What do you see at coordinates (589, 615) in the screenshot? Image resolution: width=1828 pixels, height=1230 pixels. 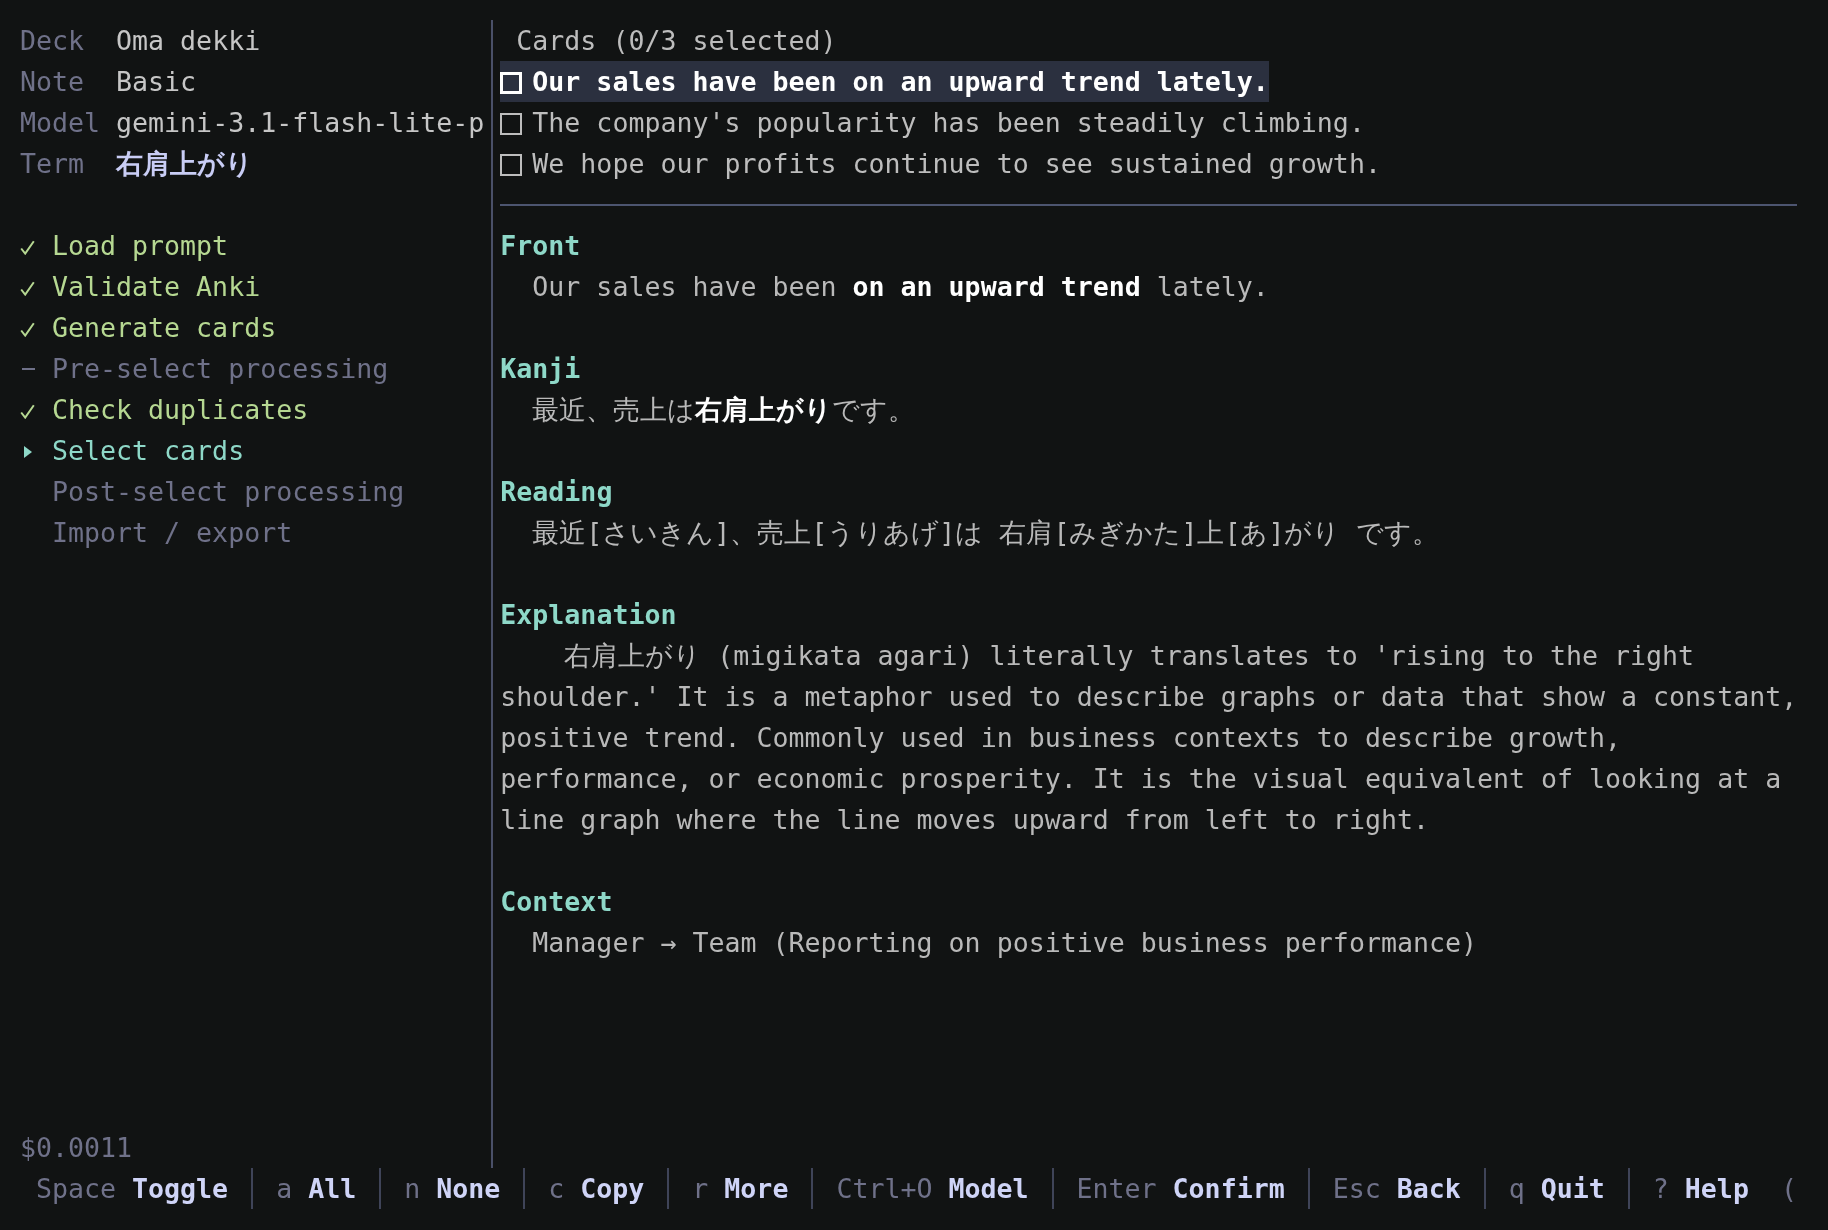 I see `field-heading: Explanation` at bounding box center [589, 615].